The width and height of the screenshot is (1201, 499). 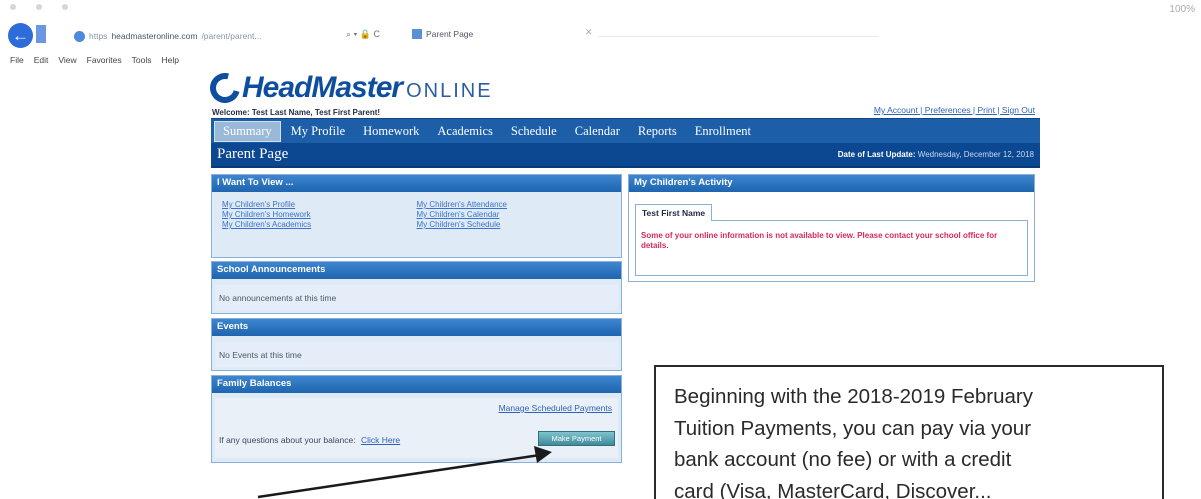 What do you see at coordinates (853, 396) in the screenshot?
I see `notice-line: Beginning with the 2018-2019 February` at bounding box center [853, 396].